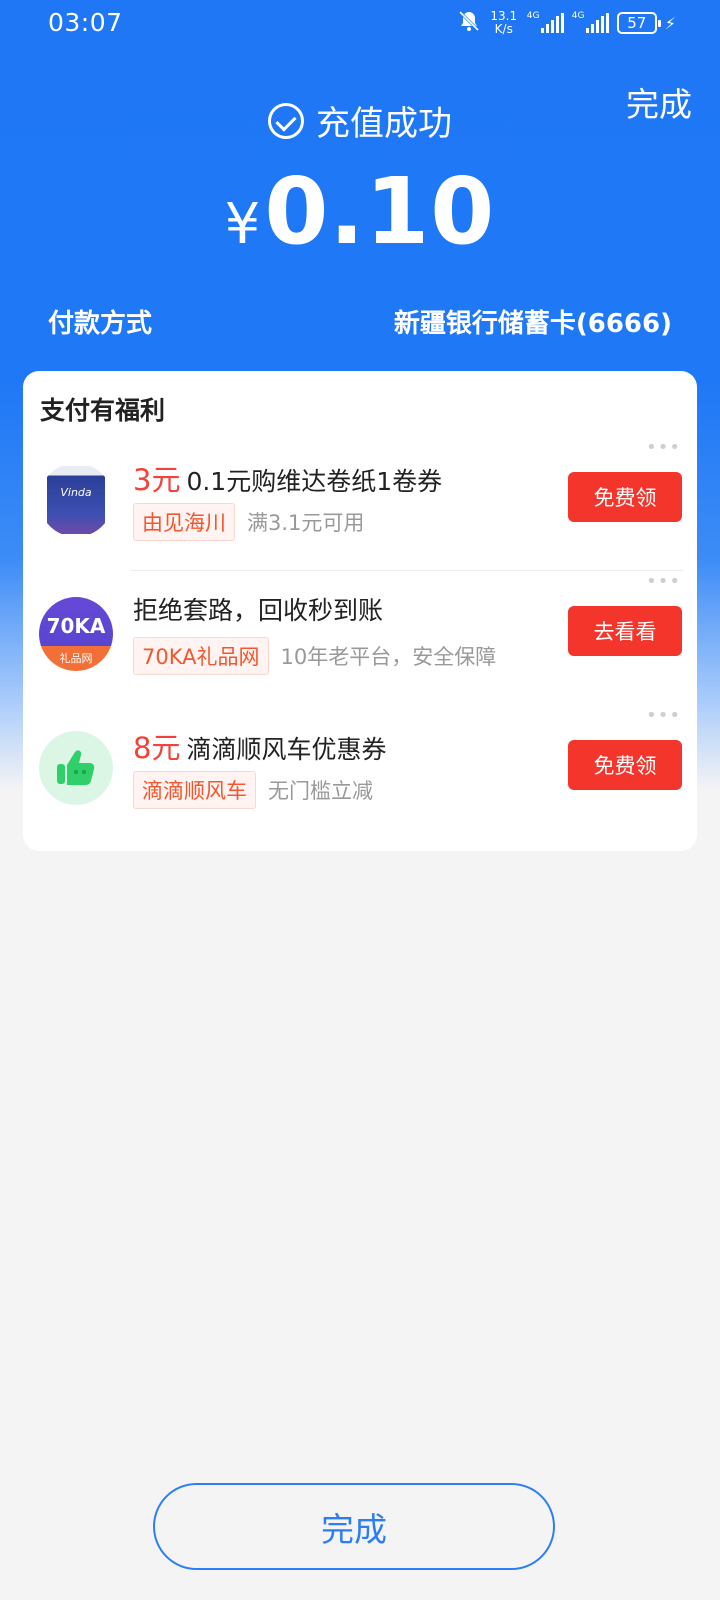 This screenshot has width=720, height=1600. What do you see at coordinates (76, 634) in the screenshot?
I see `70ka-logo-icon: 70KA 礼品网` at bounding box center [76, 634].